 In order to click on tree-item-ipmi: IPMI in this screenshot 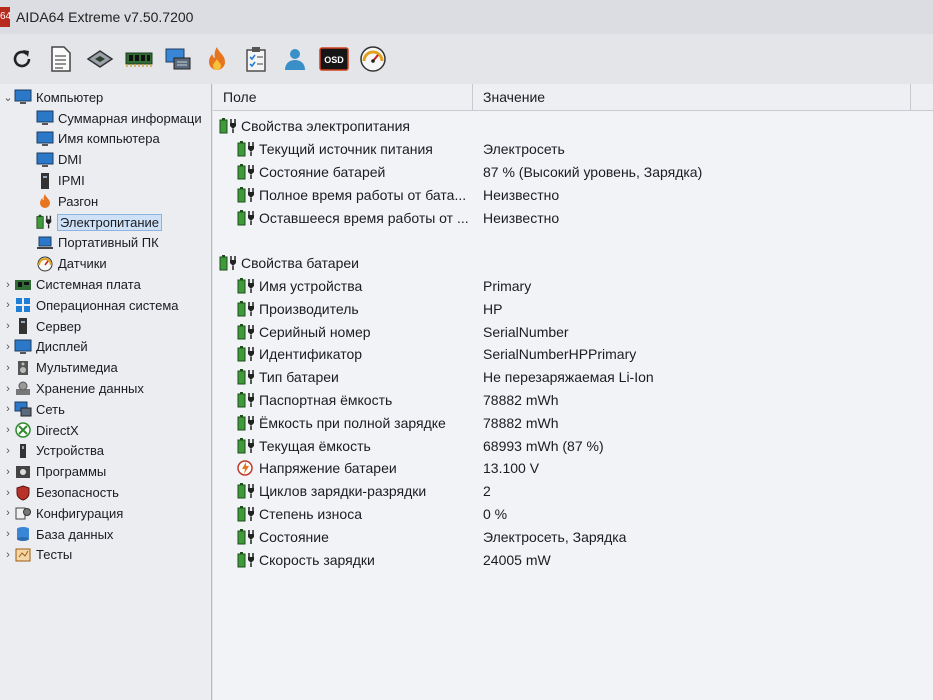, I will do `click(105, 180)`.